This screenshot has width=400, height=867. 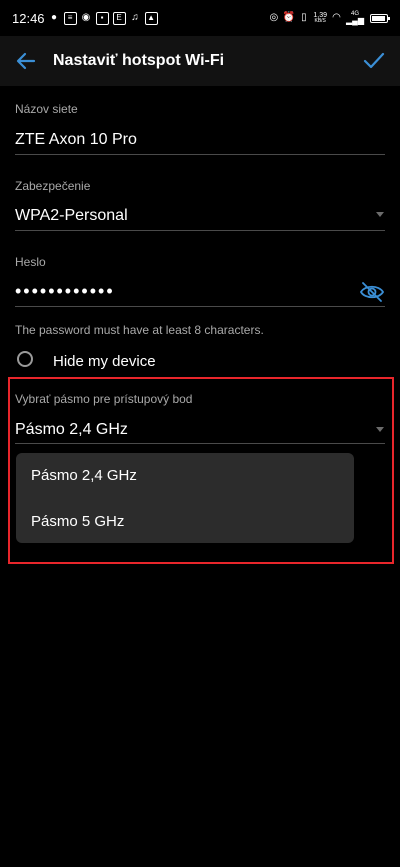 What do you see at coordinates (30, 262) in the screenshot?
I see `password-label: Heslo` at bounding box center [30, 262].